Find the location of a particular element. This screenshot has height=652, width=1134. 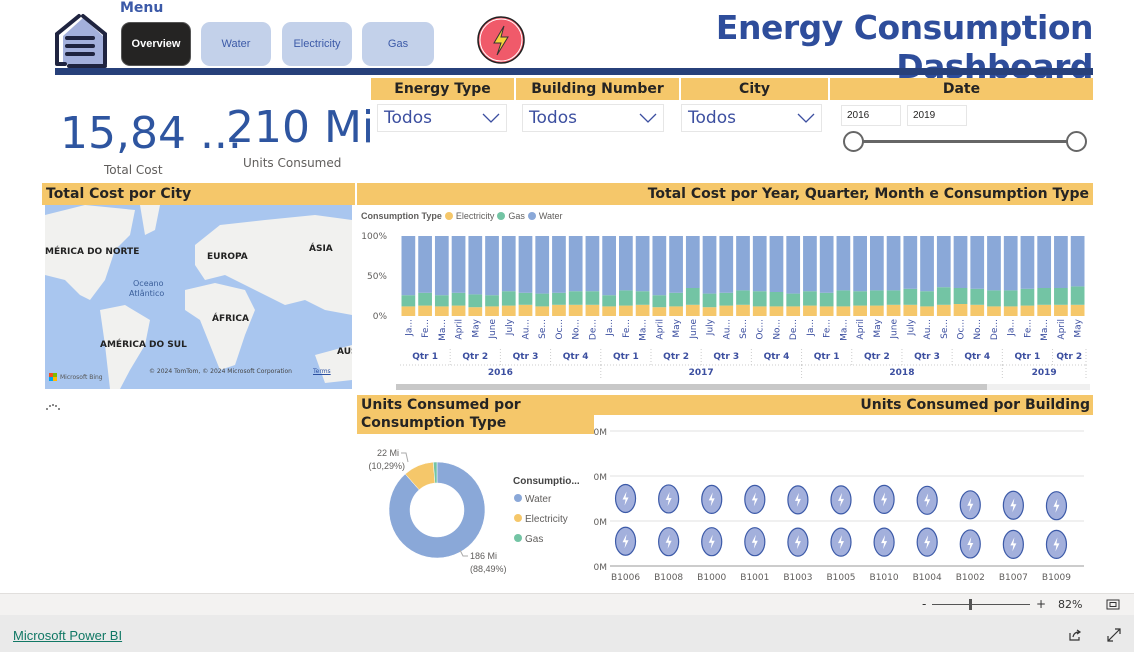

energy-type-slicer-header: Energy Type is located at coordinates (442, 89).